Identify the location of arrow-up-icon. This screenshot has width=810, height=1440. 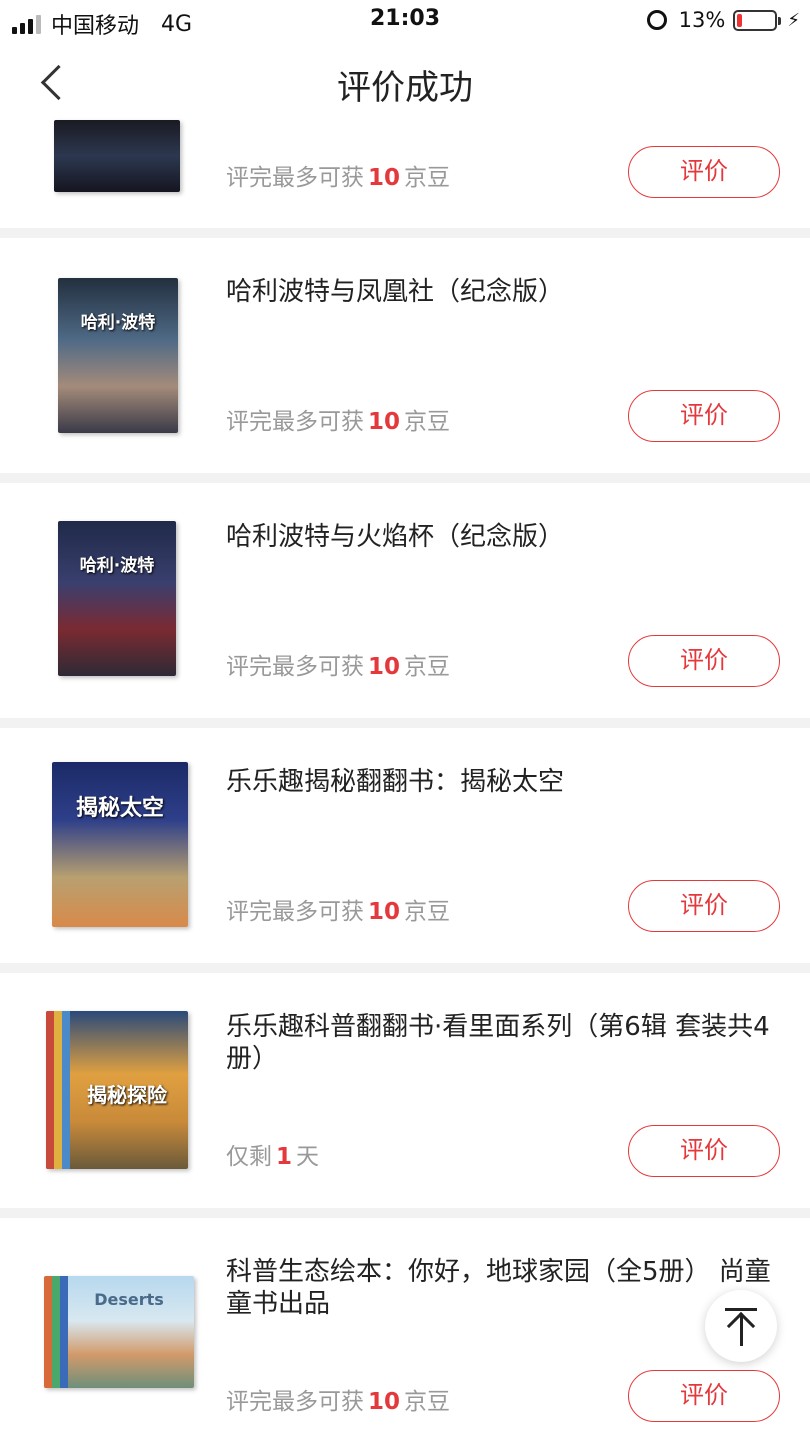
(741, 1326).